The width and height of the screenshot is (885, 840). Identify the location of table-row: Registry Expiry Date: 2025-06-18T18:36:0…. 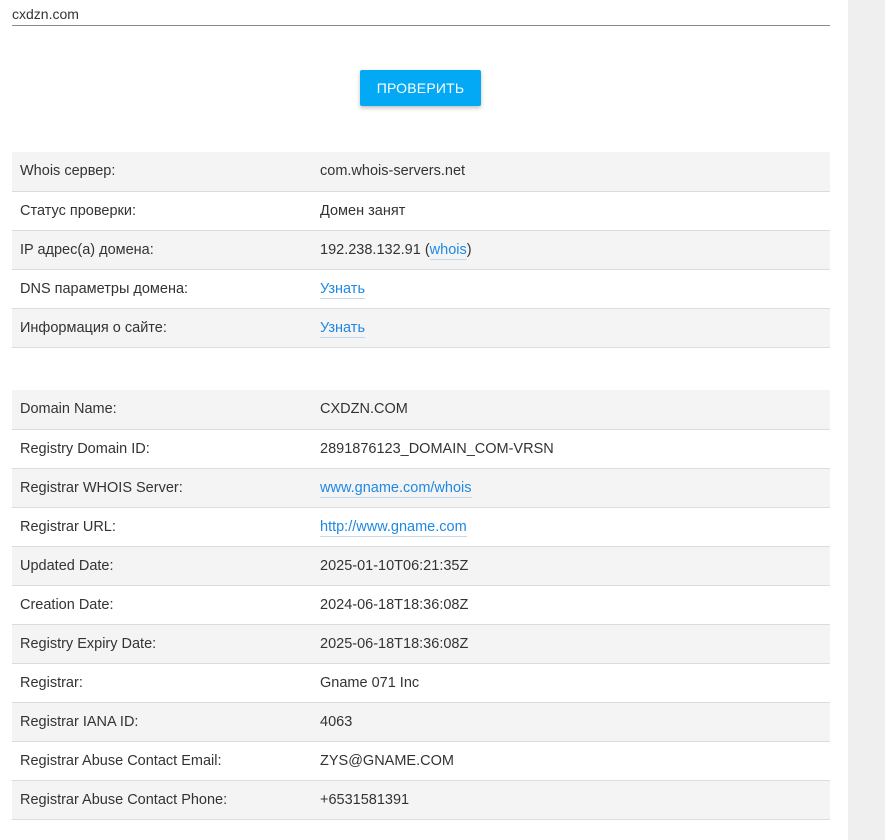
(421, 644).